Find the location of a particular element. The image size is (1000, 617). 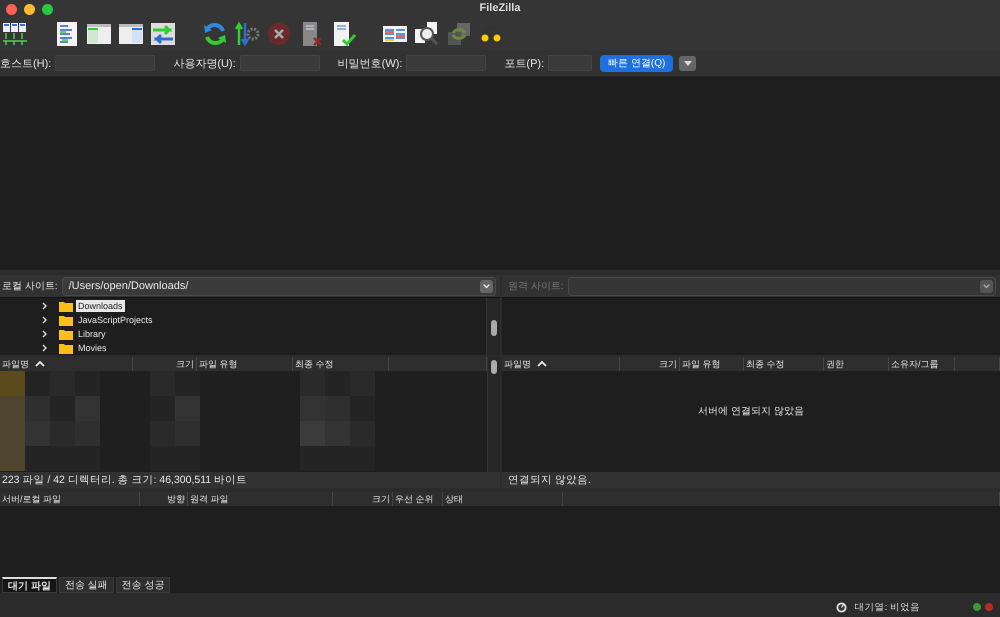

gauge-icon is located at coordinates (841, 607).